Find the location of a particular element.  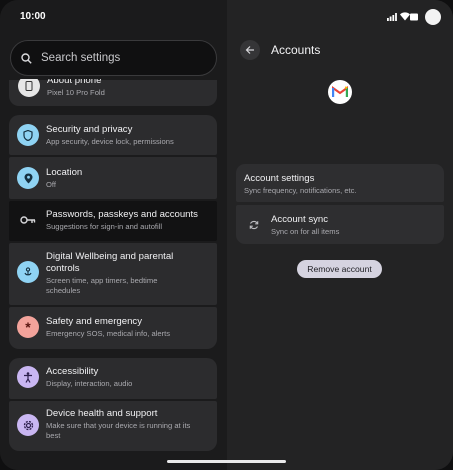

search-settings-bar: Search settings is located at coordinates (113, 58).